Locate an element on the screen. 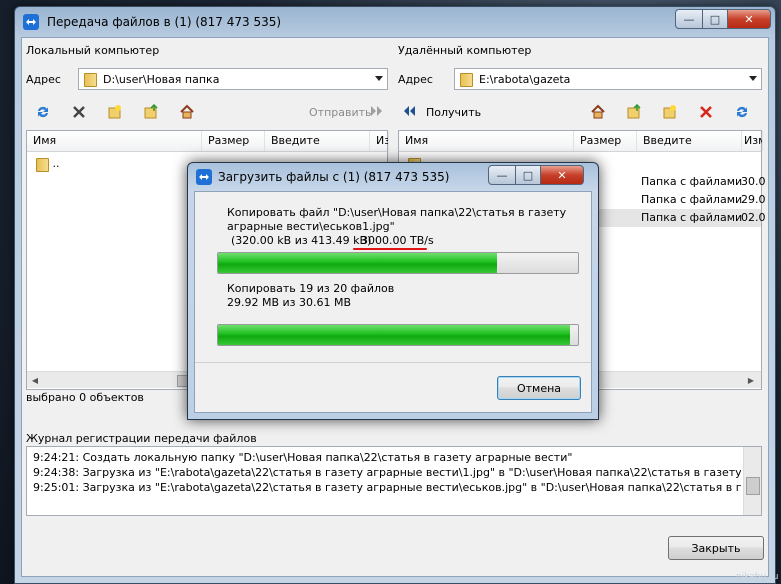 The height and width of the screenshot is (584, 781). files-count-line: Копировать 19 из 20 файлов is located at coordinates (311, 288).